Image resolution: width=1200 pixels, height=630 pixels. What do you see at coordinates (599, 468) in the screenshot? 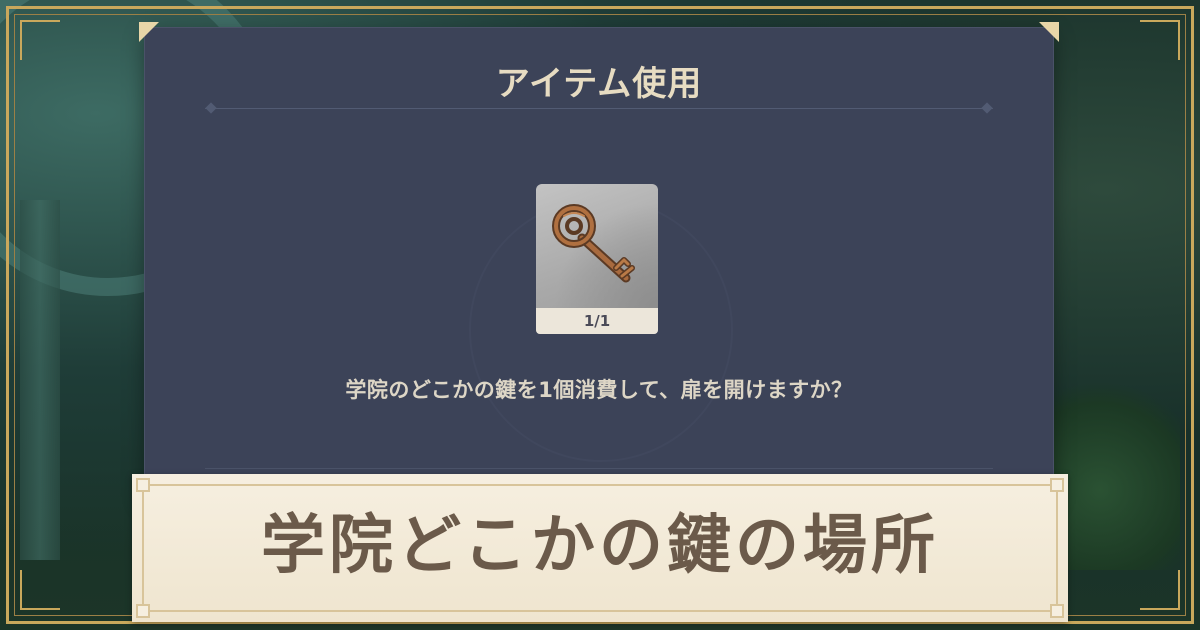
I see `bottom-divider` at bounding box center [599, 468].